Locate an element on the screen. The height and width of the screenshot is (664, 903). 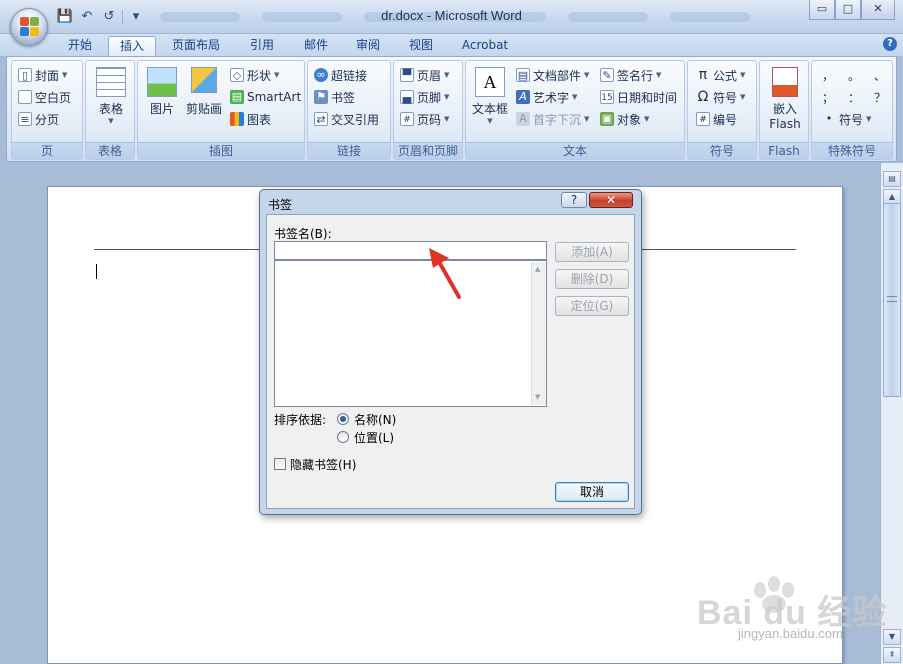
date-time-button: 15 日期和时间 is located at coordinates (638, 97).